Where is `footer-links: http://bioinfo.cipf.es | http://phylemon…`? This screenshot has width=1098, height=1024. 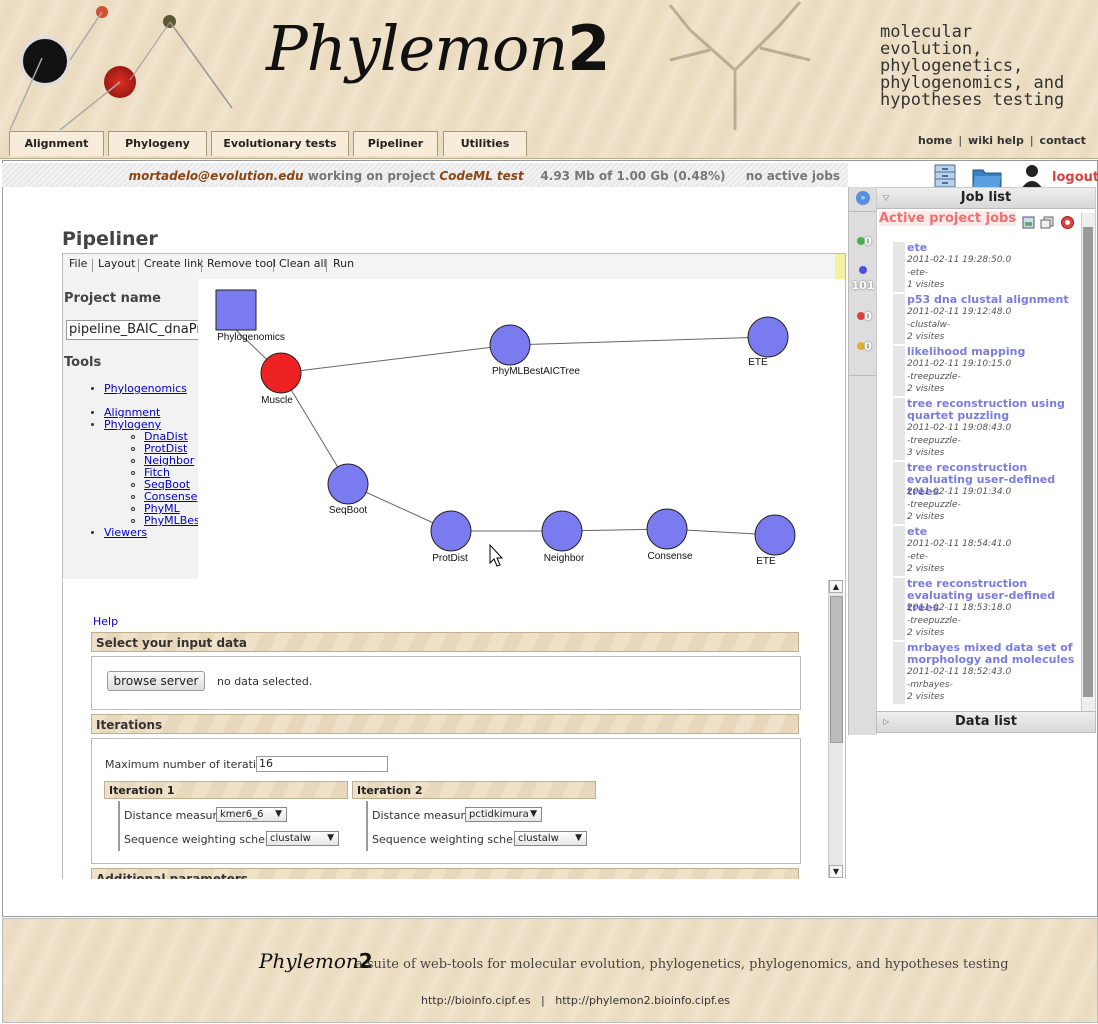
footer-links: http://bioinfo.cipf.es | http://phylemon… is located at coordinates (575, 1000).